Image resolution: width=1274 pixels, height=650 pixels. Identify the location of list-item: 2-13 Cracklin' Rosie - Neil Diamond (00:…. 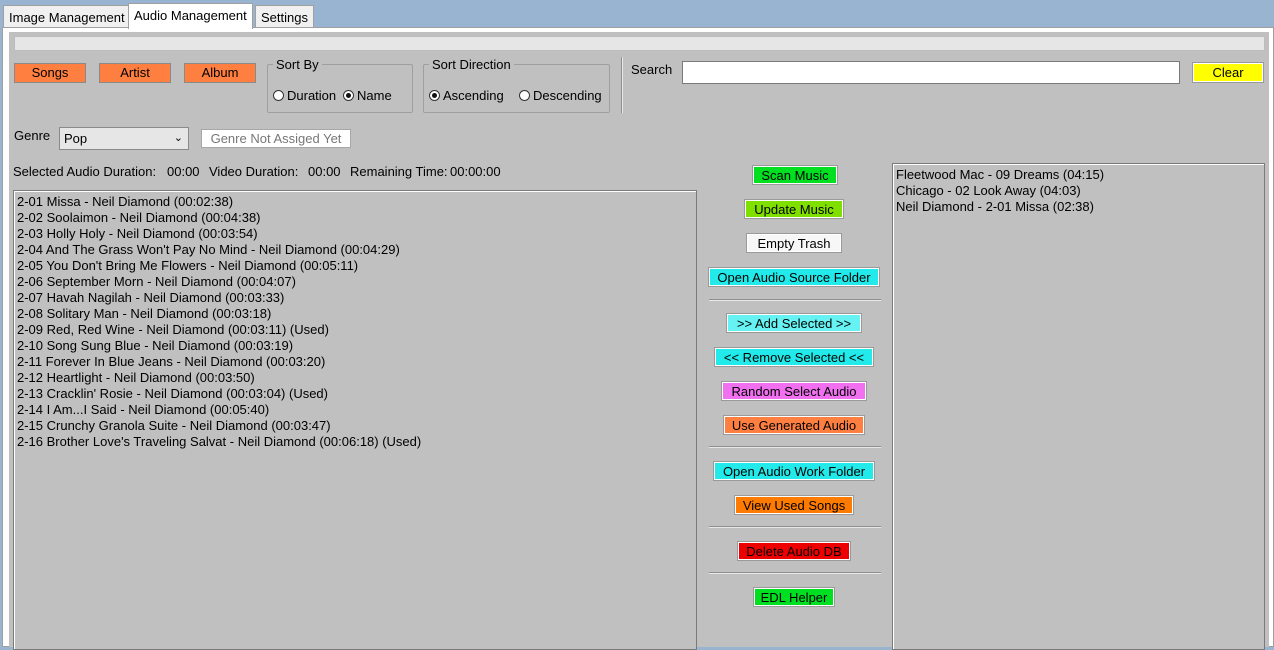
(355, 394).